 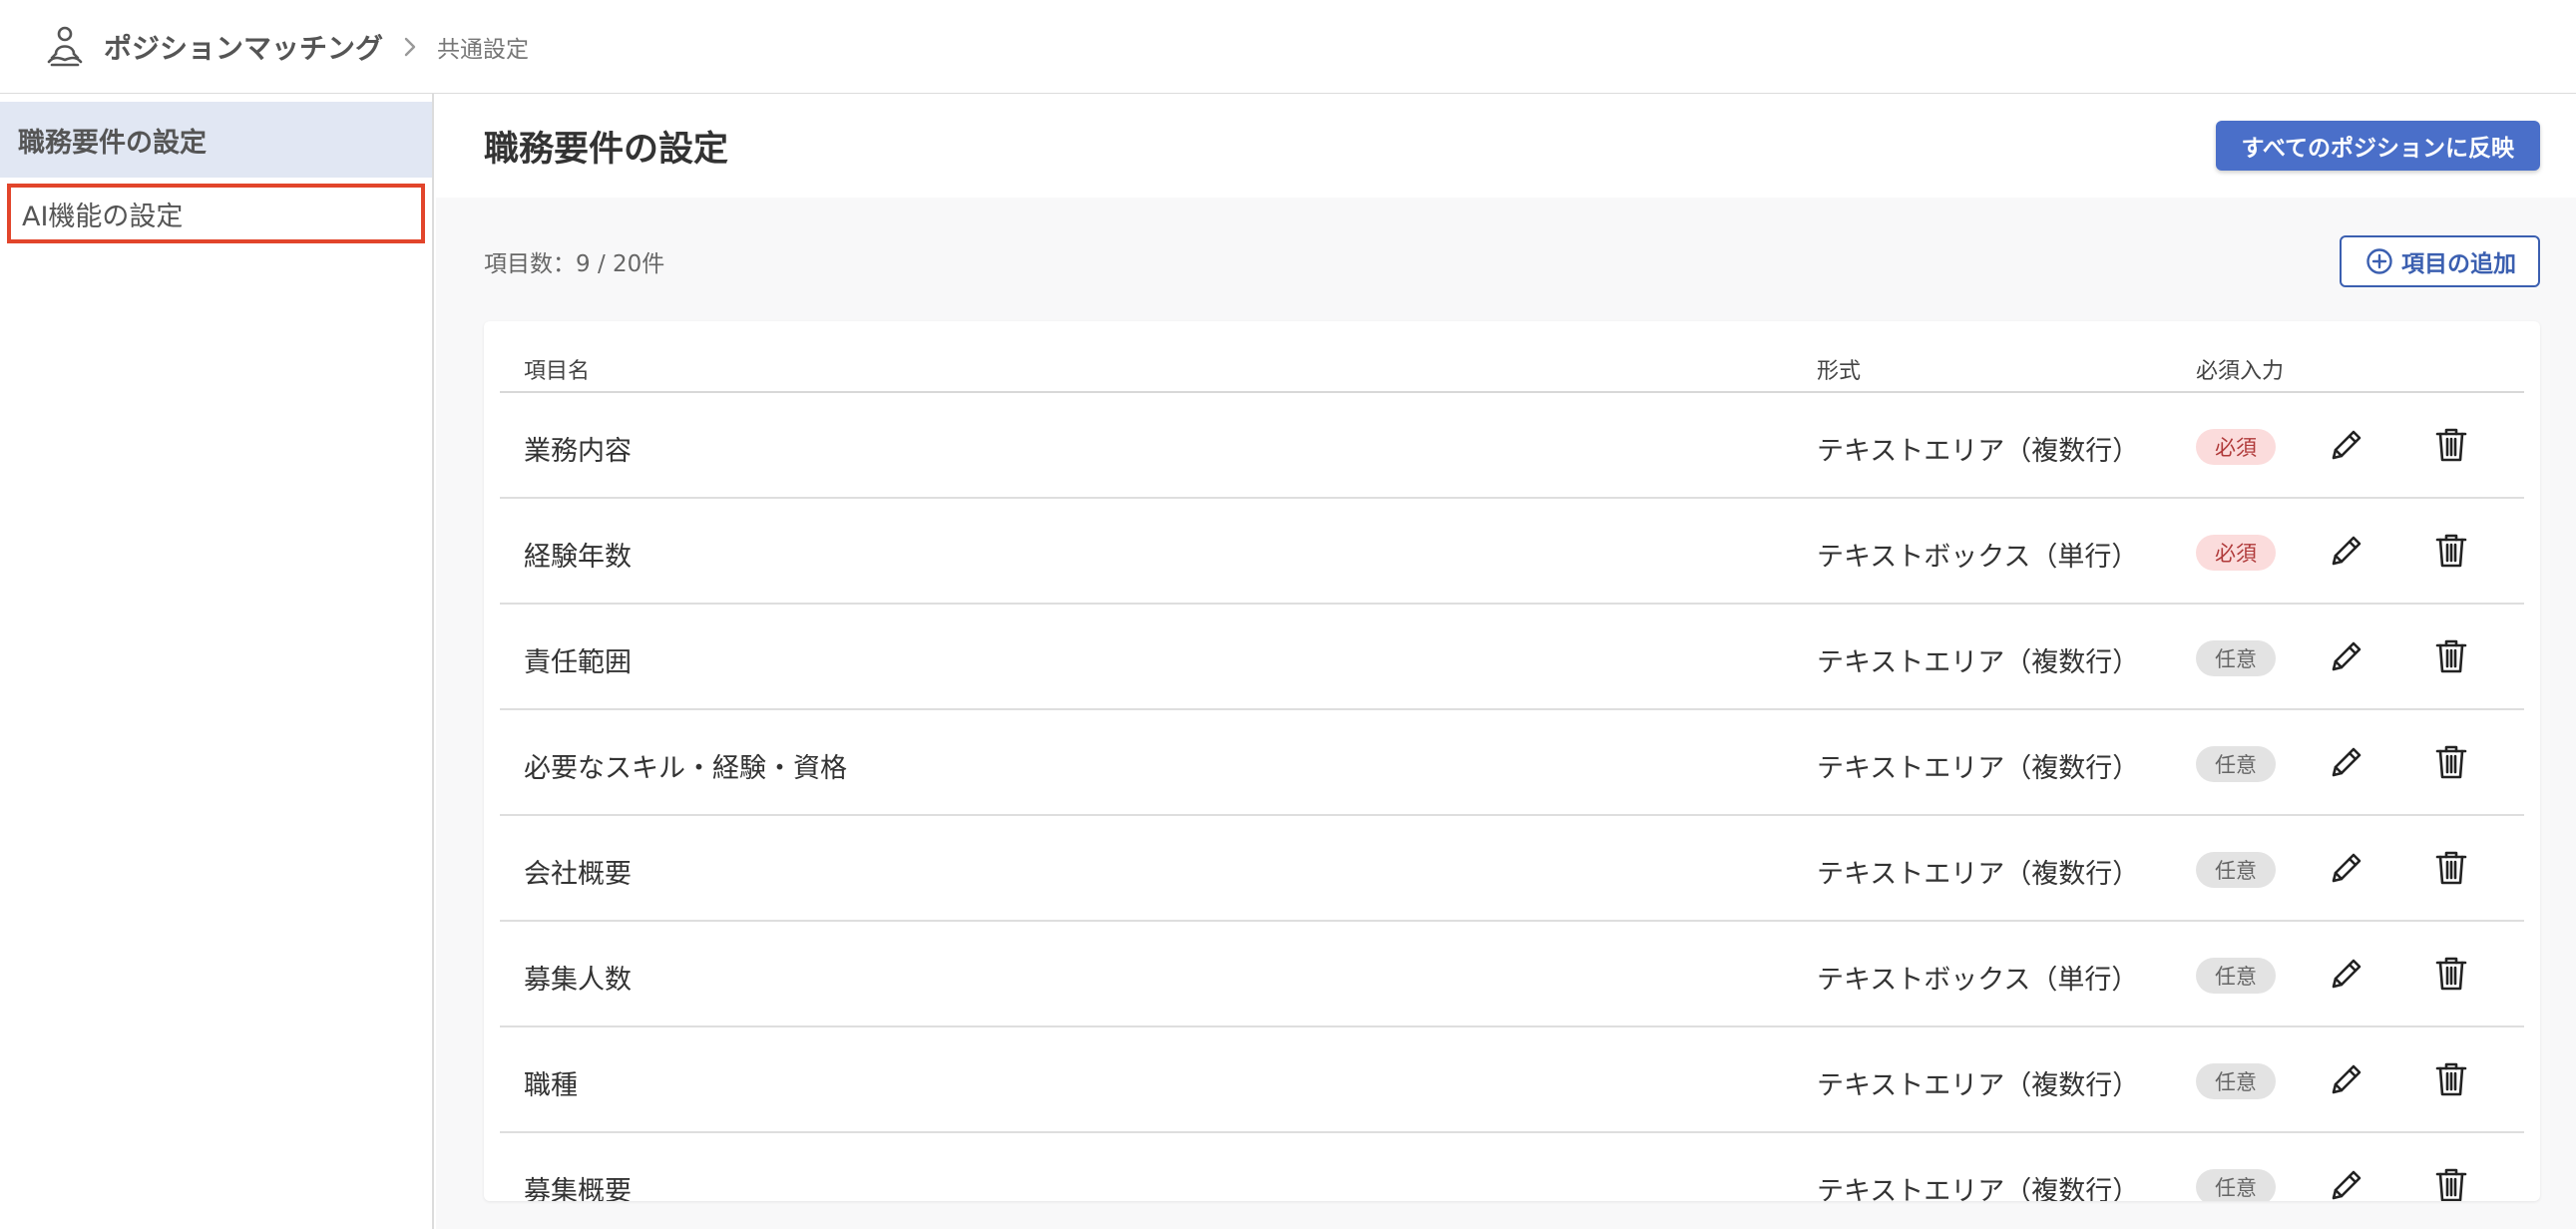 I want to click on item-name: 経験年数, so click(x=578, y=557).